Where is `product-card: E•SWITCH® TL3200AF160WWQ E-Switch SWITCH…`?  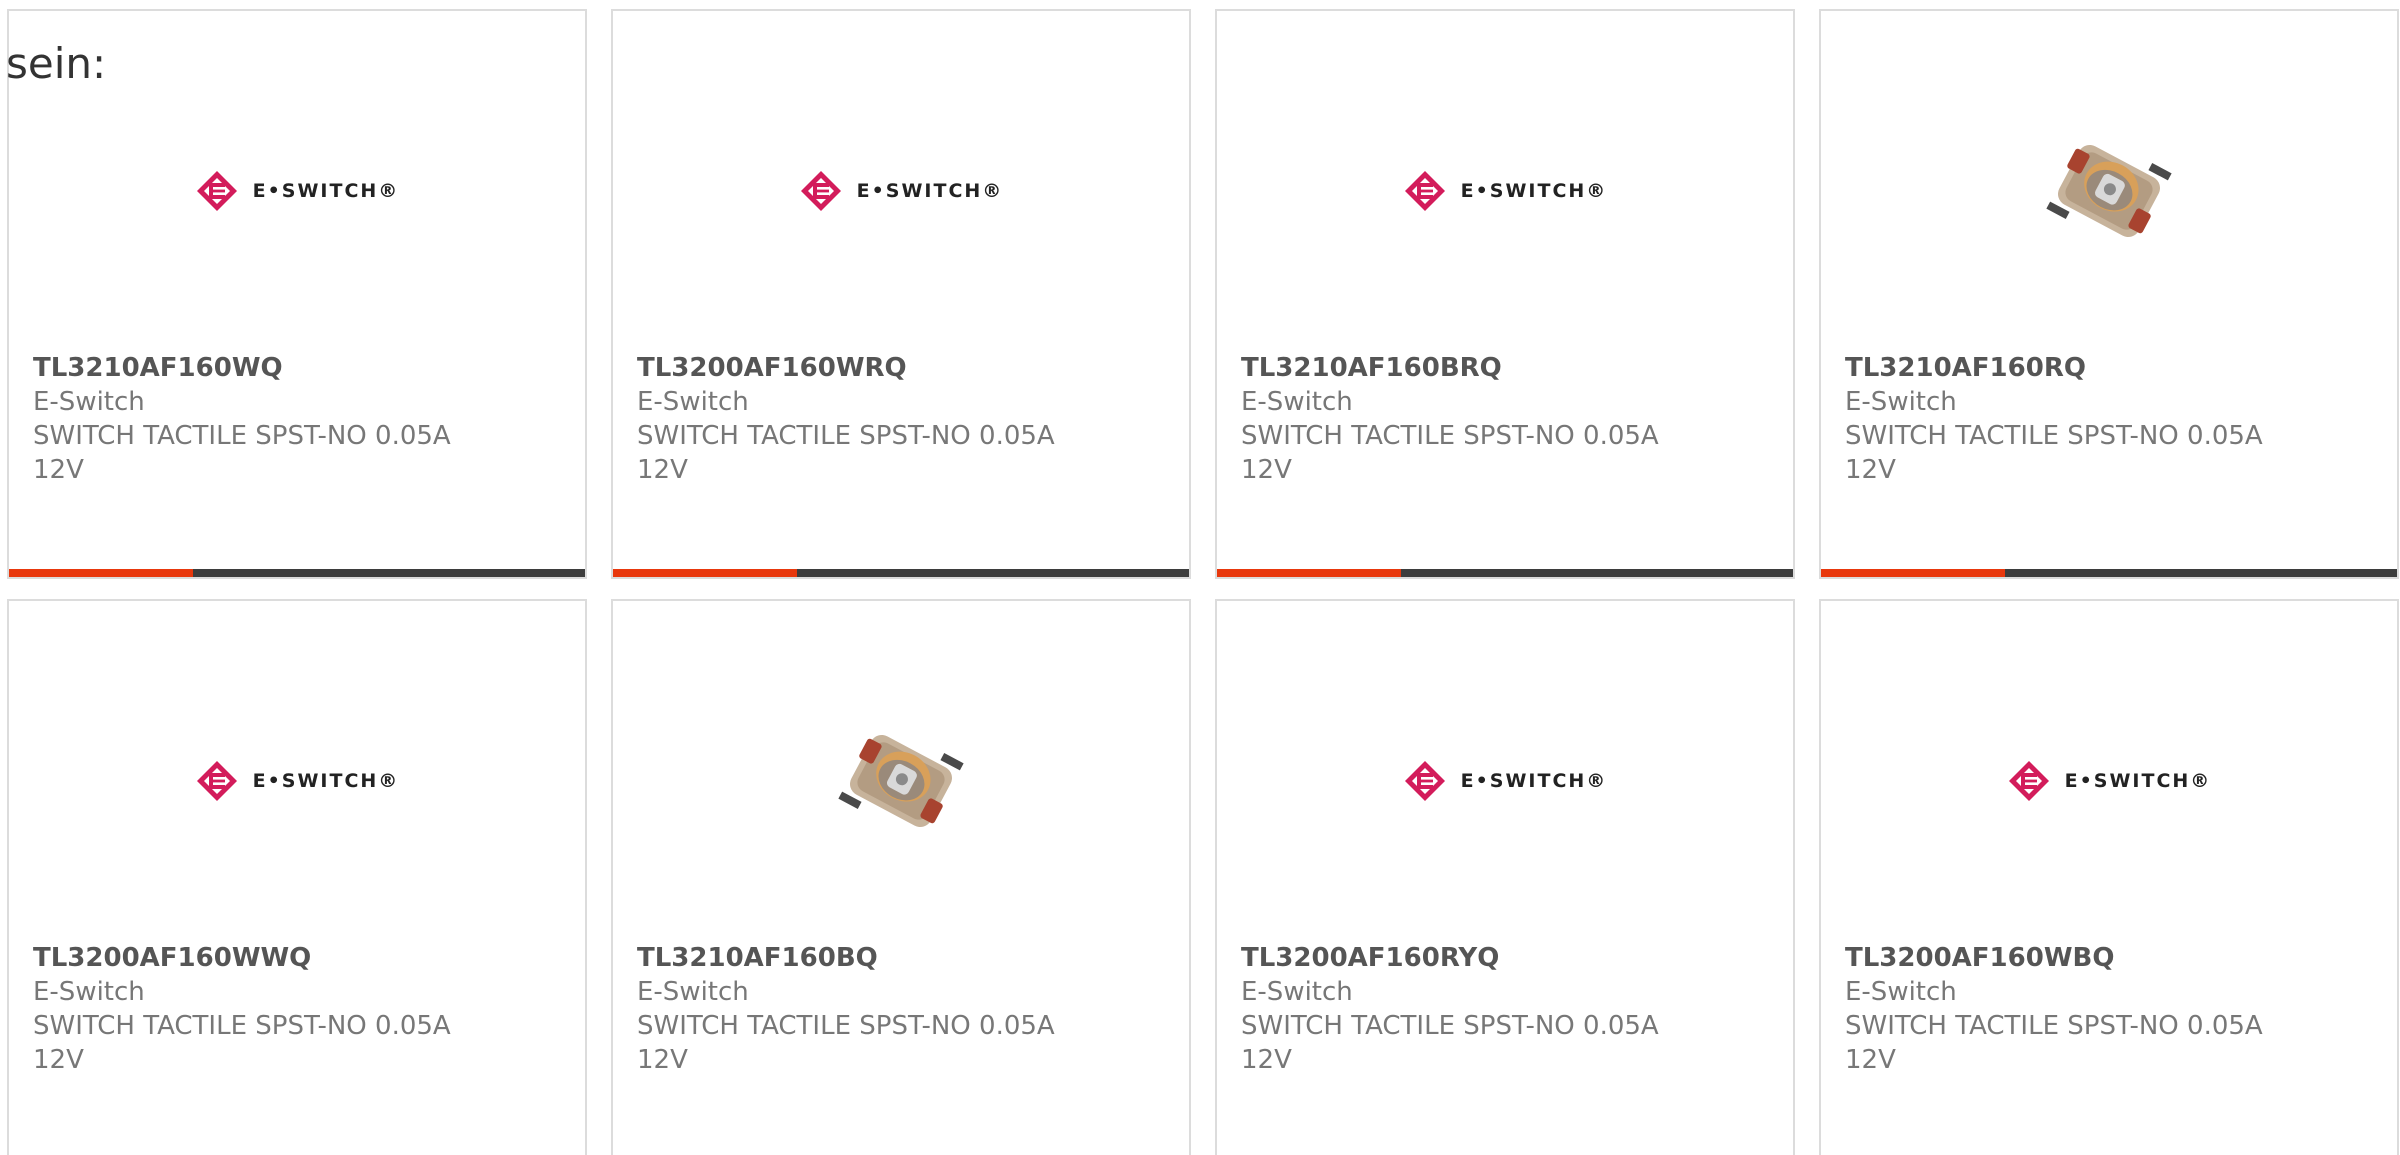 product-card: E•SWITCH® TL3200AF160WWQ E-Switch SWITCH… is located at coordinates (297, 877).